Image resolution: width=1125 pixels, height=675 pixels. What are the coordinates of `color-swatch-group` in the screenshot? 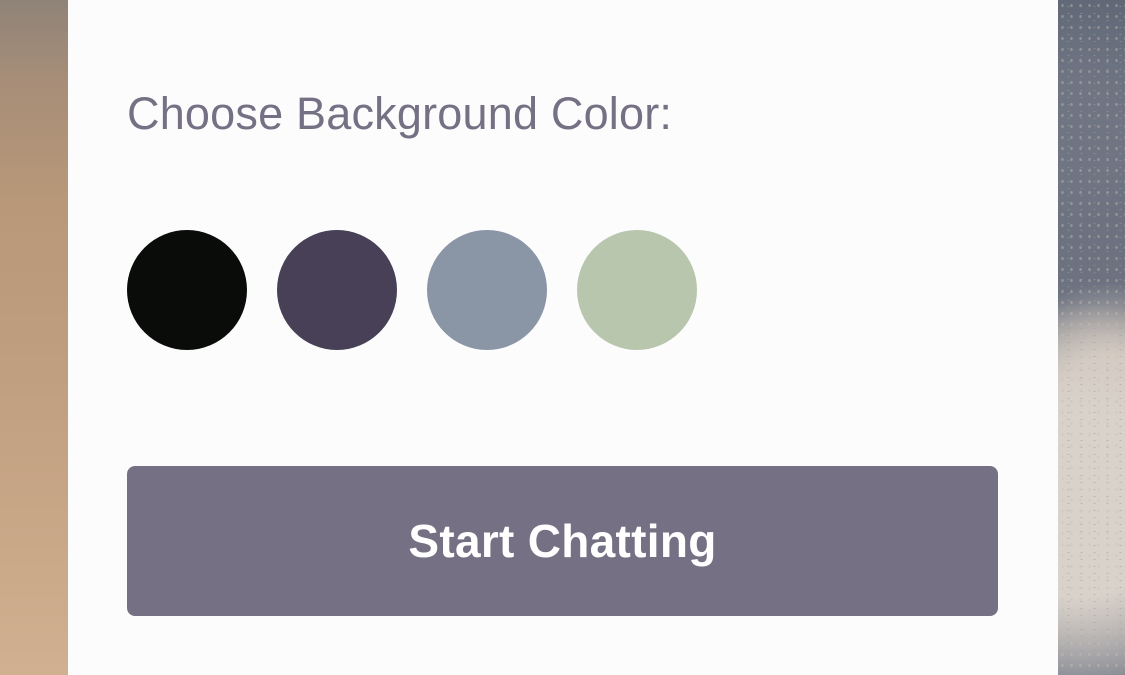 It's located at (412, 290).